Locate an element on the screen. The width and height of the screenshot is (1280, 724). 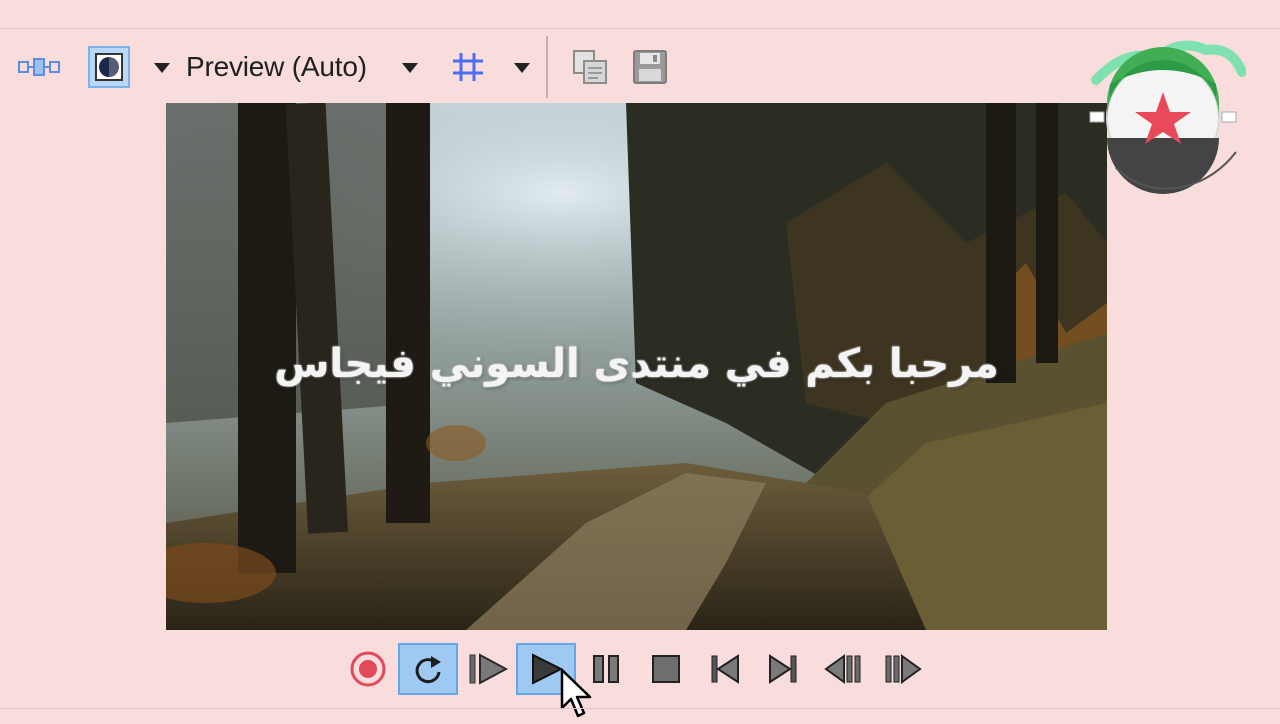
channel-logo is located at coordinates (1166, 114).